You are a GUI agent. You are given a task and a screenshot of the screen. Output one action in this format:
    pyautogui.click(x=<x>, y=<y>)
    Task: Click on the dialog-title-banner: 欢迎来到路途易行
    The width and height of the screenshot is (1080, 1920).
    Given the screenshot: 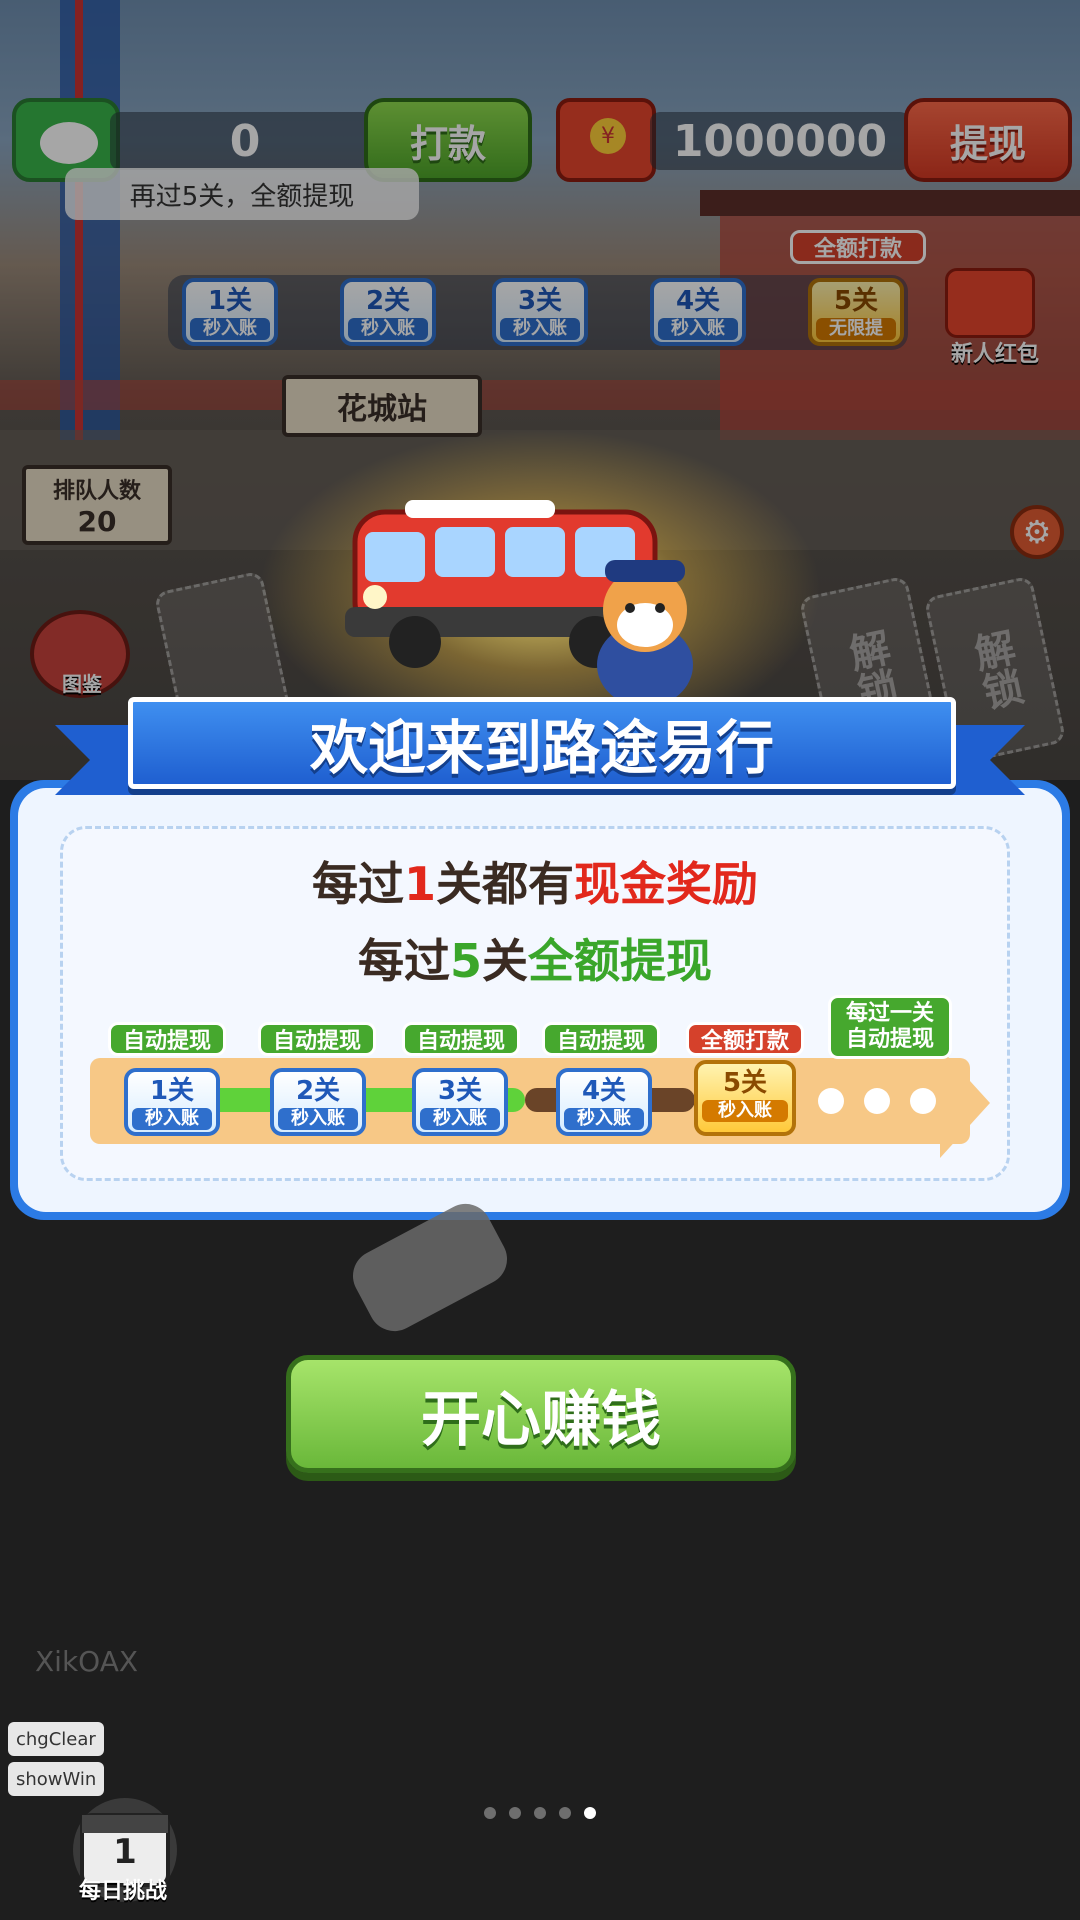 What is the action you would take?
    pyautogui.click(x=542, y=743)
    